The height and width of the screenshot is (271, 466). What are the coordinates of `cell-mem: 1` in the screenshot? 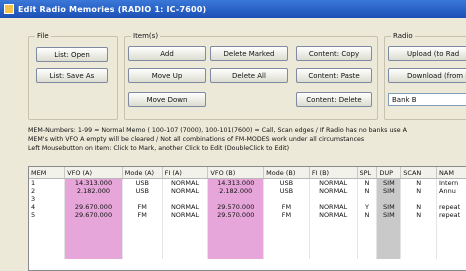 It's located at (47, 182).